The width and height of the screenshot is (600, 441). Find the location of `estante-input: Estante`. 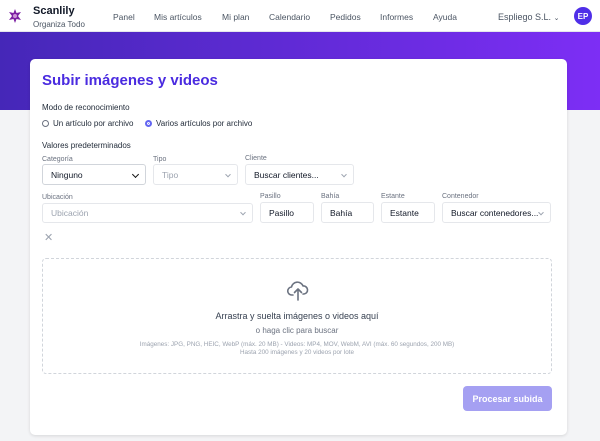

estante-input: Estante is located at coordinates (408, 212).